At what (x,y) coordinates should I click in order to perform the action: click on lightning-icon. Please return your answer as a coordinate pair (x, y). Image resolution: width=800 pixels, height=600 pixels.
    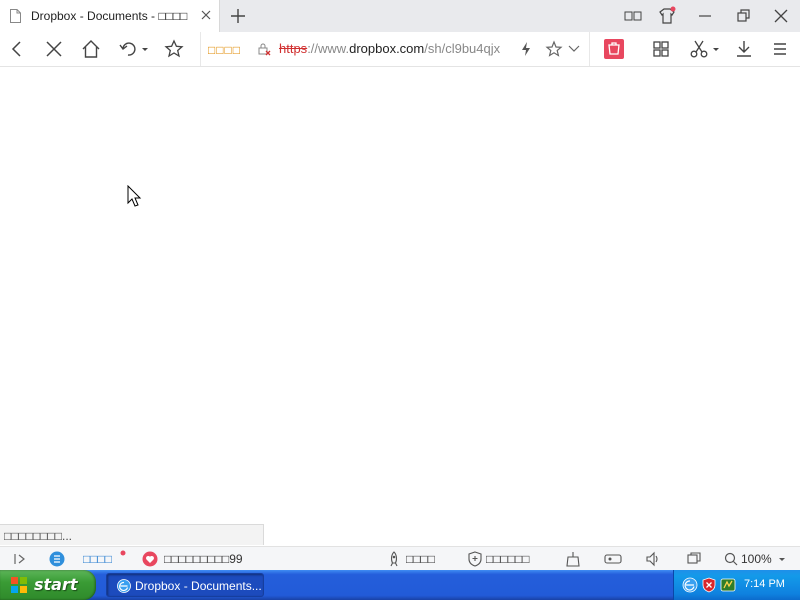
    Looking at the image, I should click on (526, 49).